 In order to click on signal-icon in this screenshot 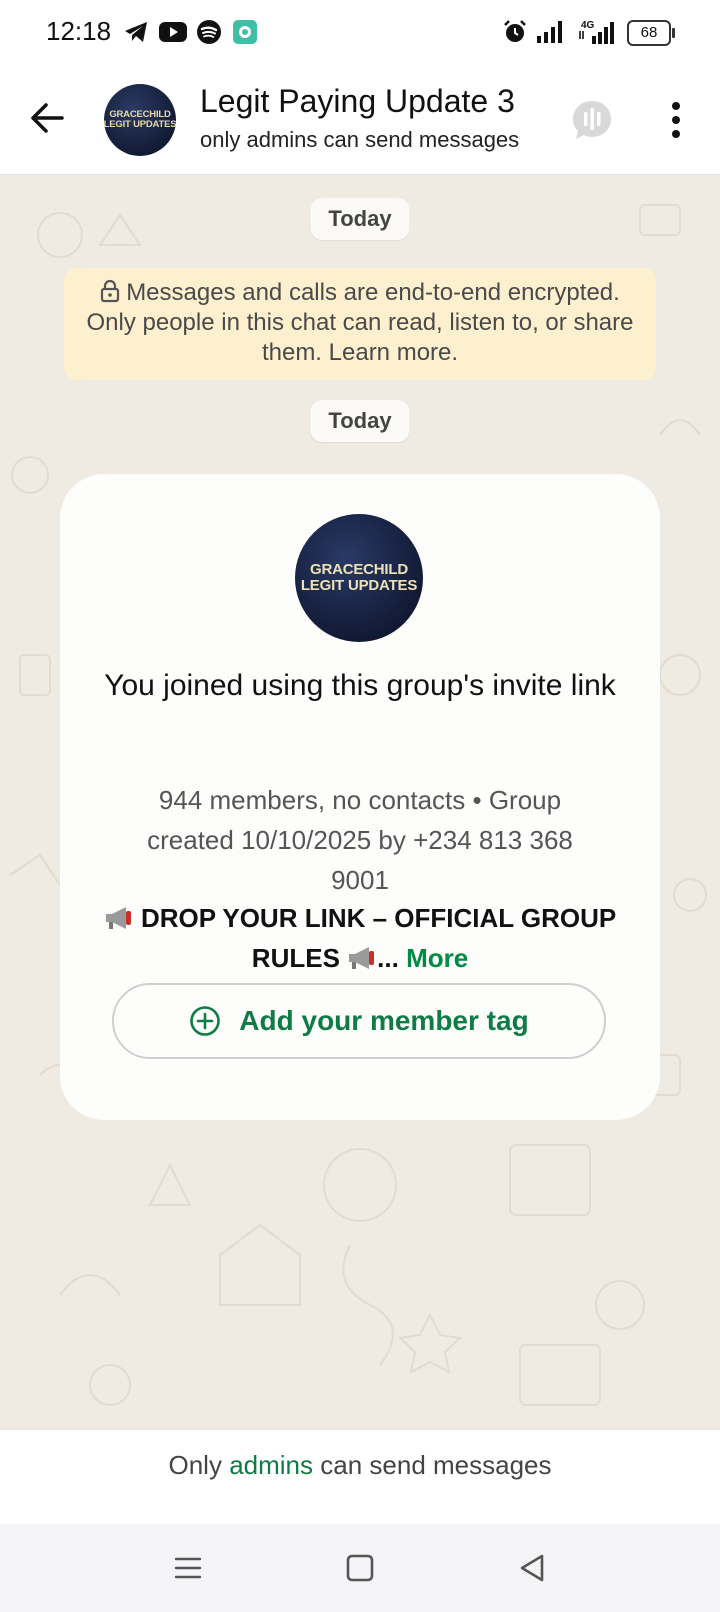, I will do `click(550, 32)`.